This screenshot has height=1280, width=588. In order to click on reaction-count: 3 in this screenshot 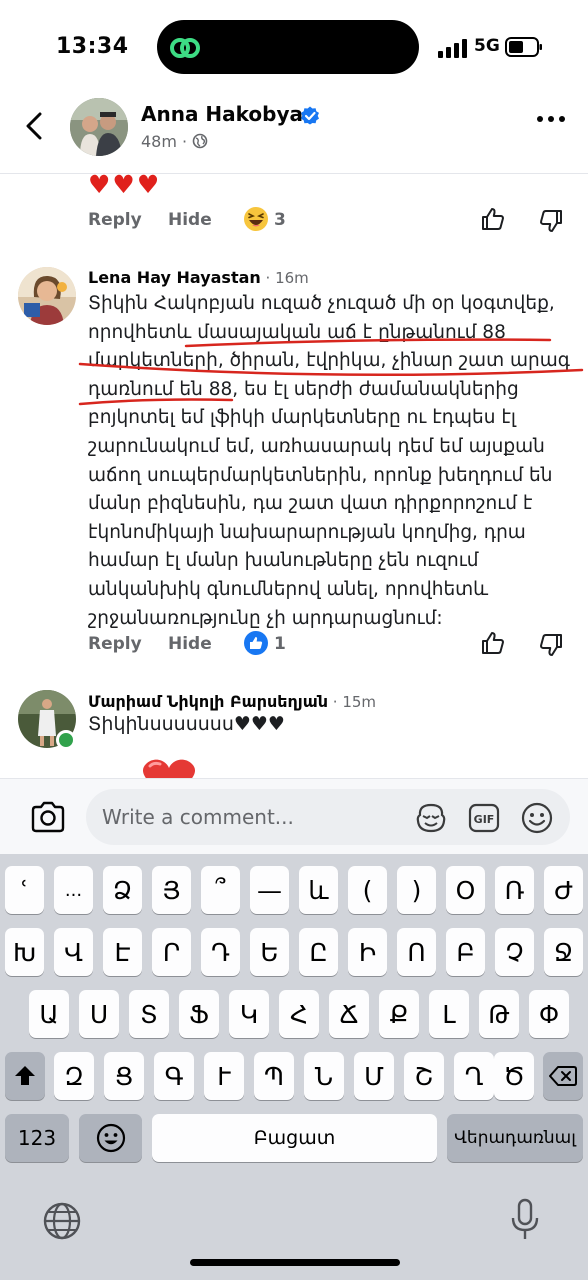, I will do `click(280, 220)`.